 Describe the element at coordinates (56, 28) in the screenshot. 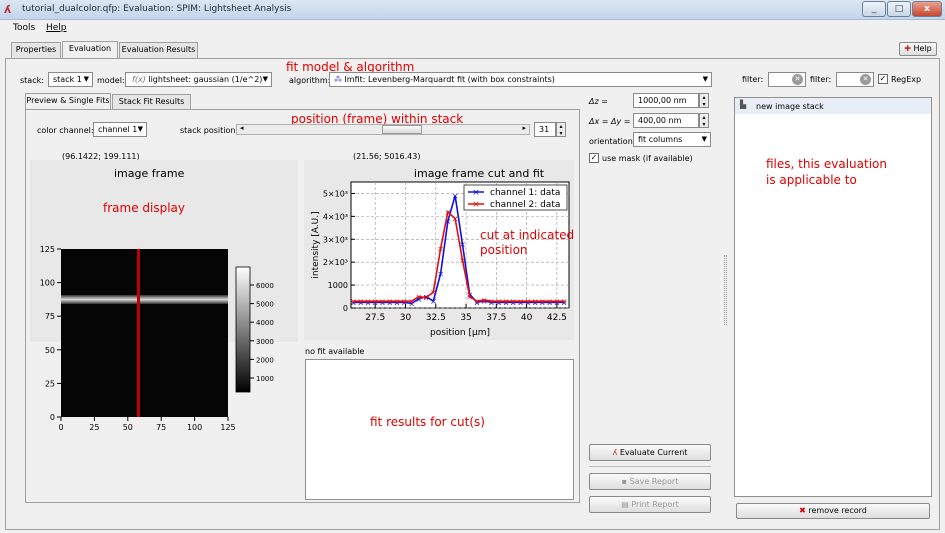

I see `menu-help: Help` at that location.